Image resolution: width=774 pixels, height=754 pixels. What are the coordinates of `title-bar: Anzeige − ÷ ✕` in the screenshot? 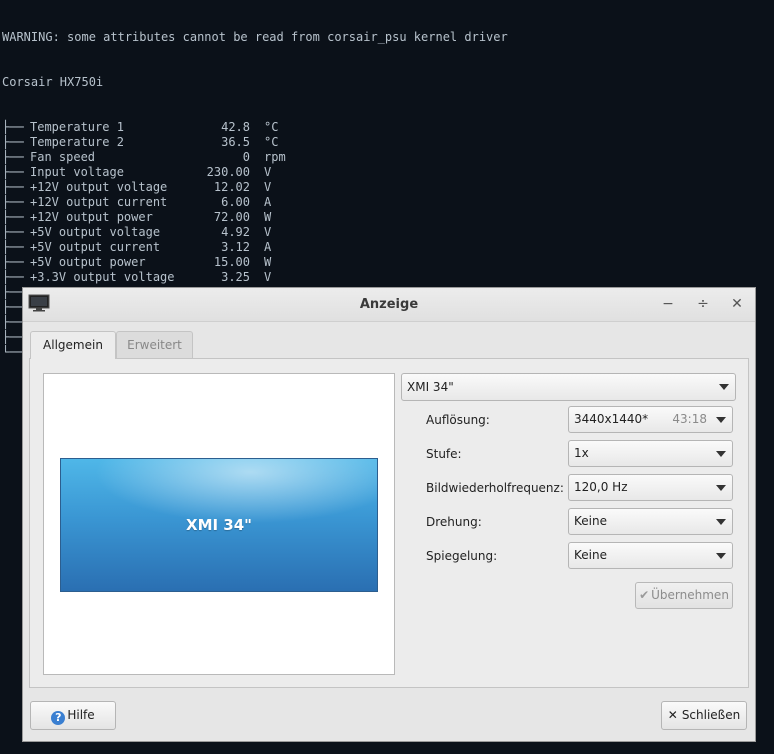 It's located at (389, 305).